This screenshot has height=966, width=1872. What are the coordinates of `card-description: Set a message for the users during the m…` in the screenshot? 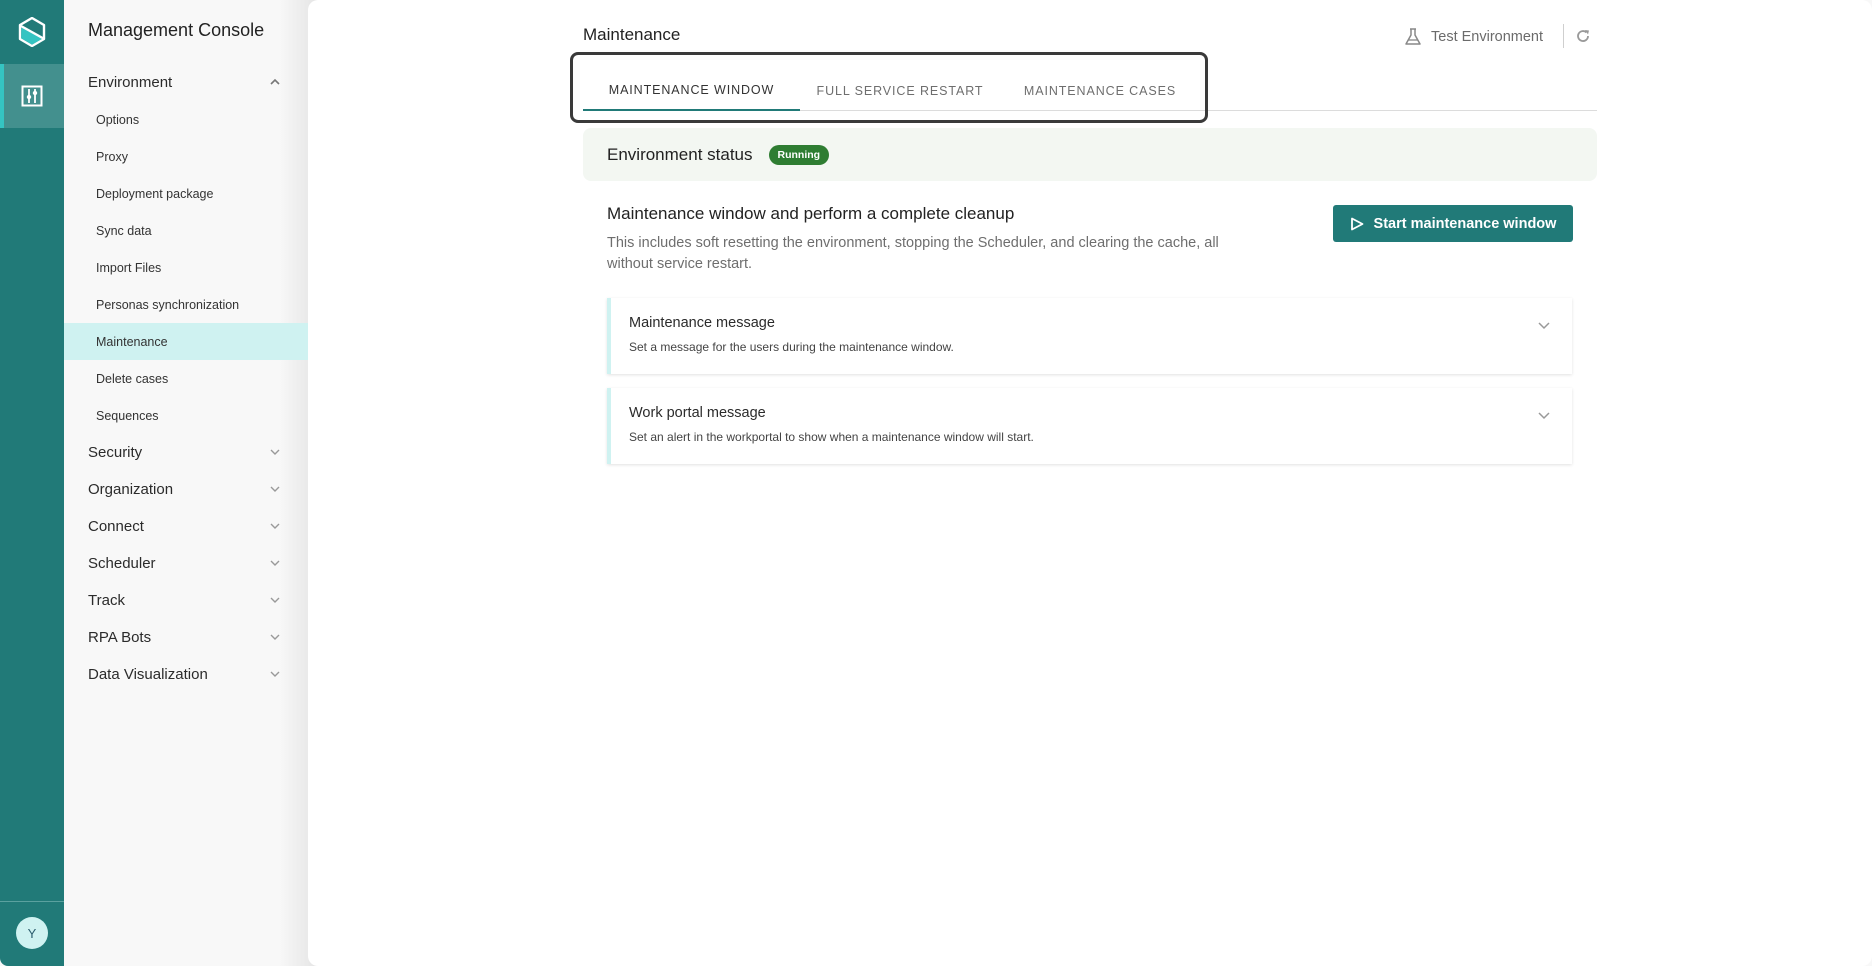 It's located at (791, 347).